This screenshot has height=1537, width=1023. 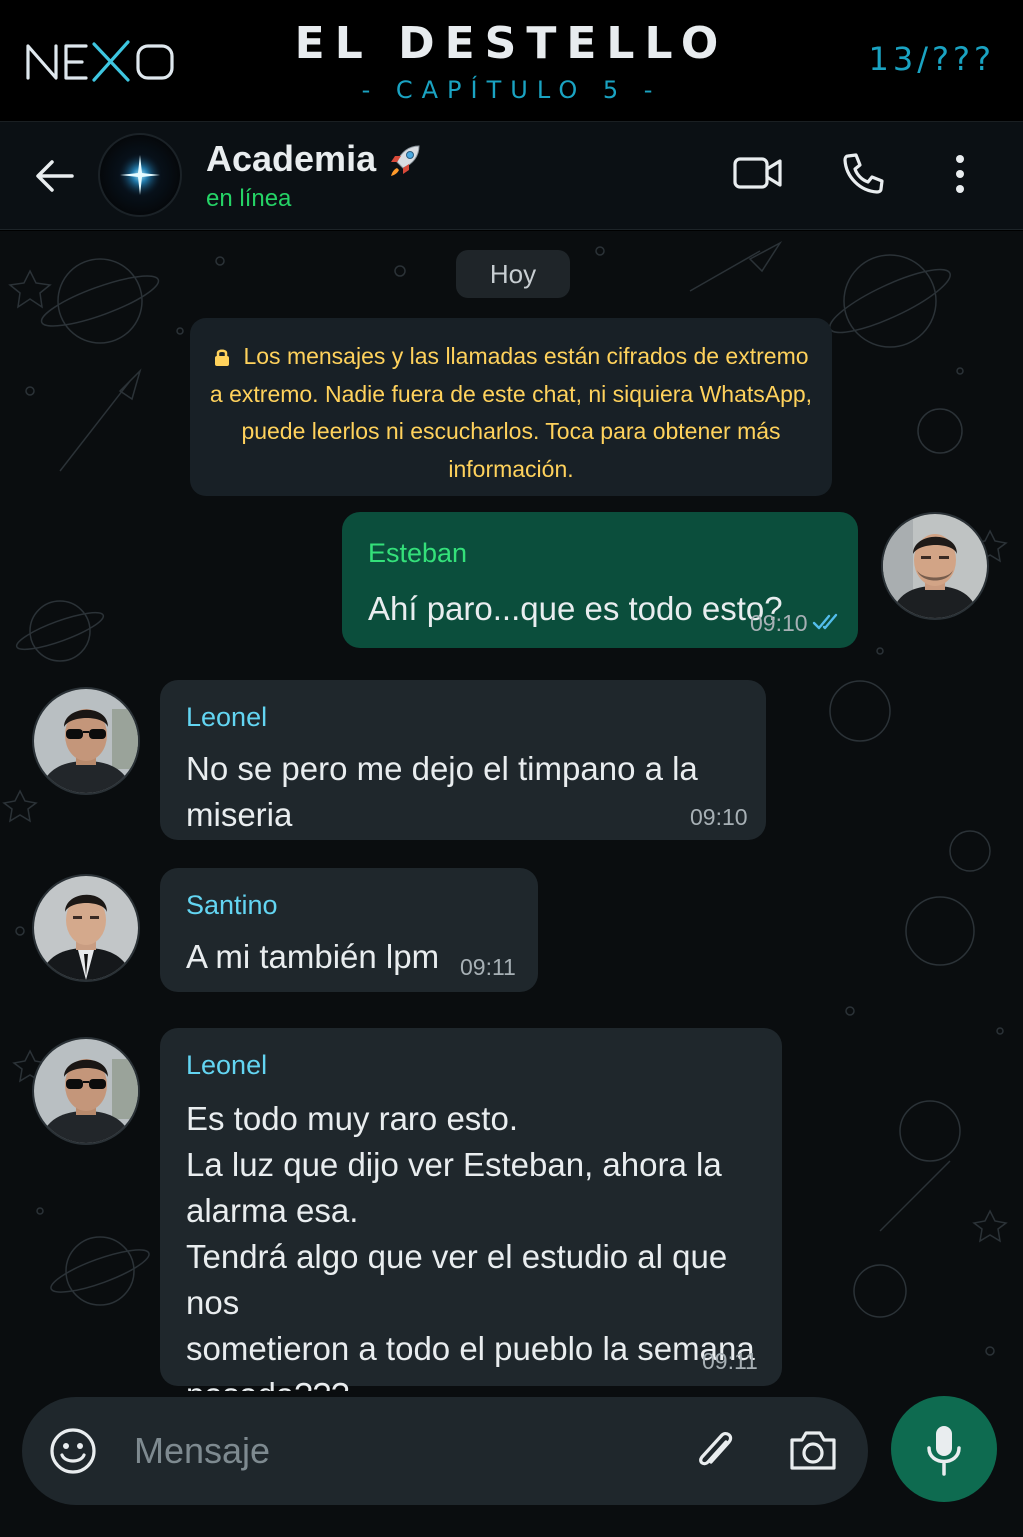 I want to click on avatar-santino, so click(x=86, y=928).